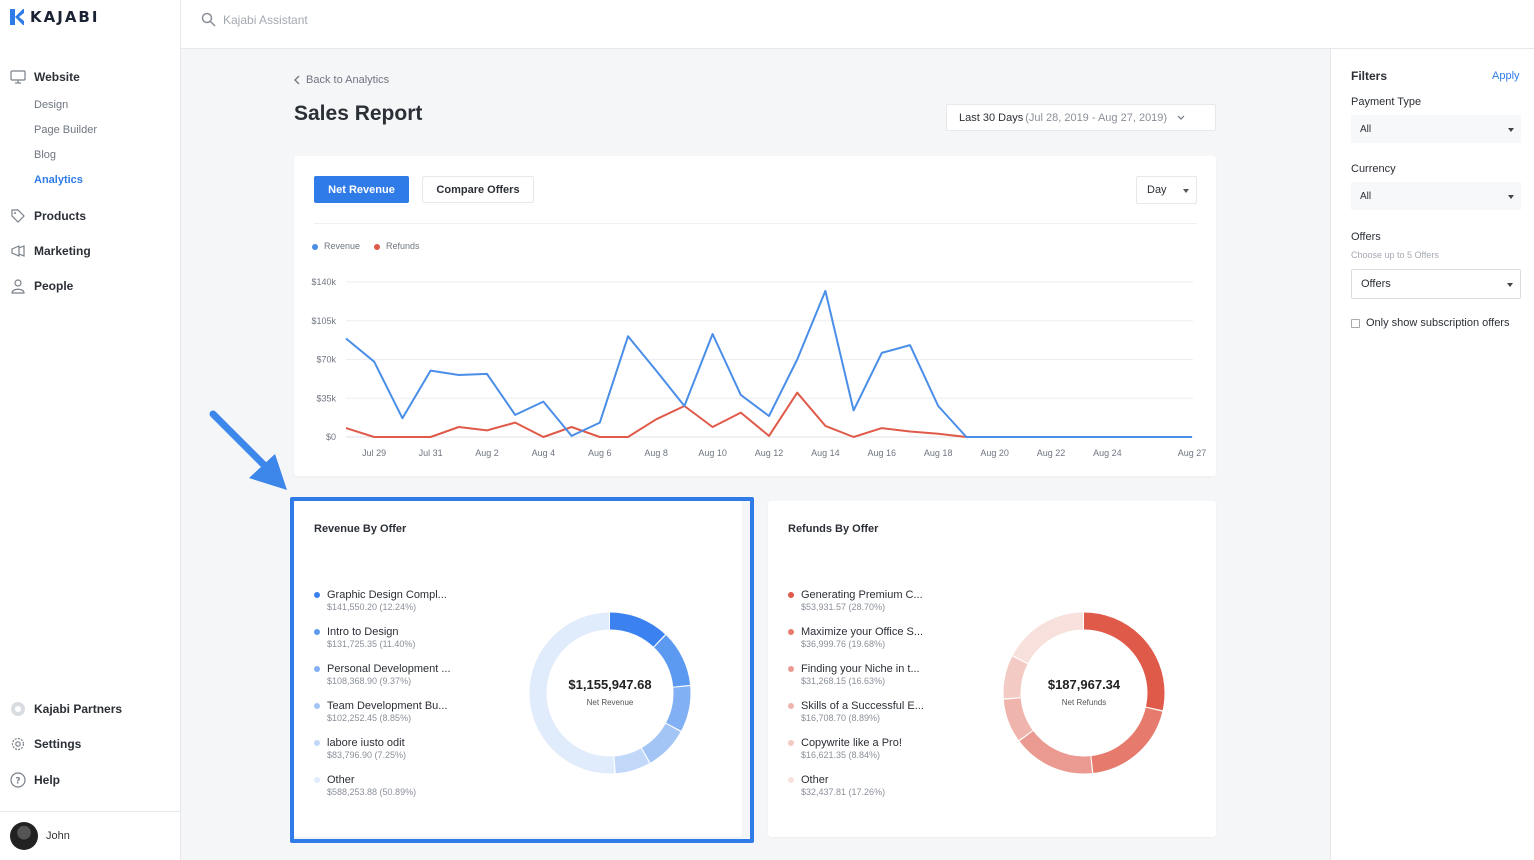 The image size is (1534, 860). I want to click on sidebar-item-label: Kajabi Partners, so click(78, 709).